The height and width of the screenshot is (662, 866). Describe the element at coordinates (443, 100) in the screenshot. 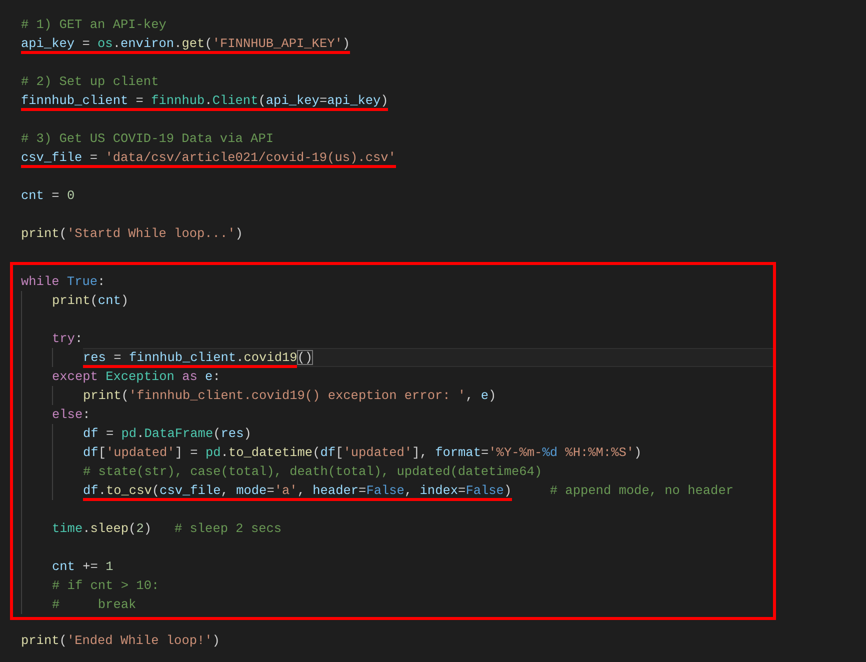

I see `code-line: finnhub_client = finnhub.Client(api_key=api_key)` at that location.